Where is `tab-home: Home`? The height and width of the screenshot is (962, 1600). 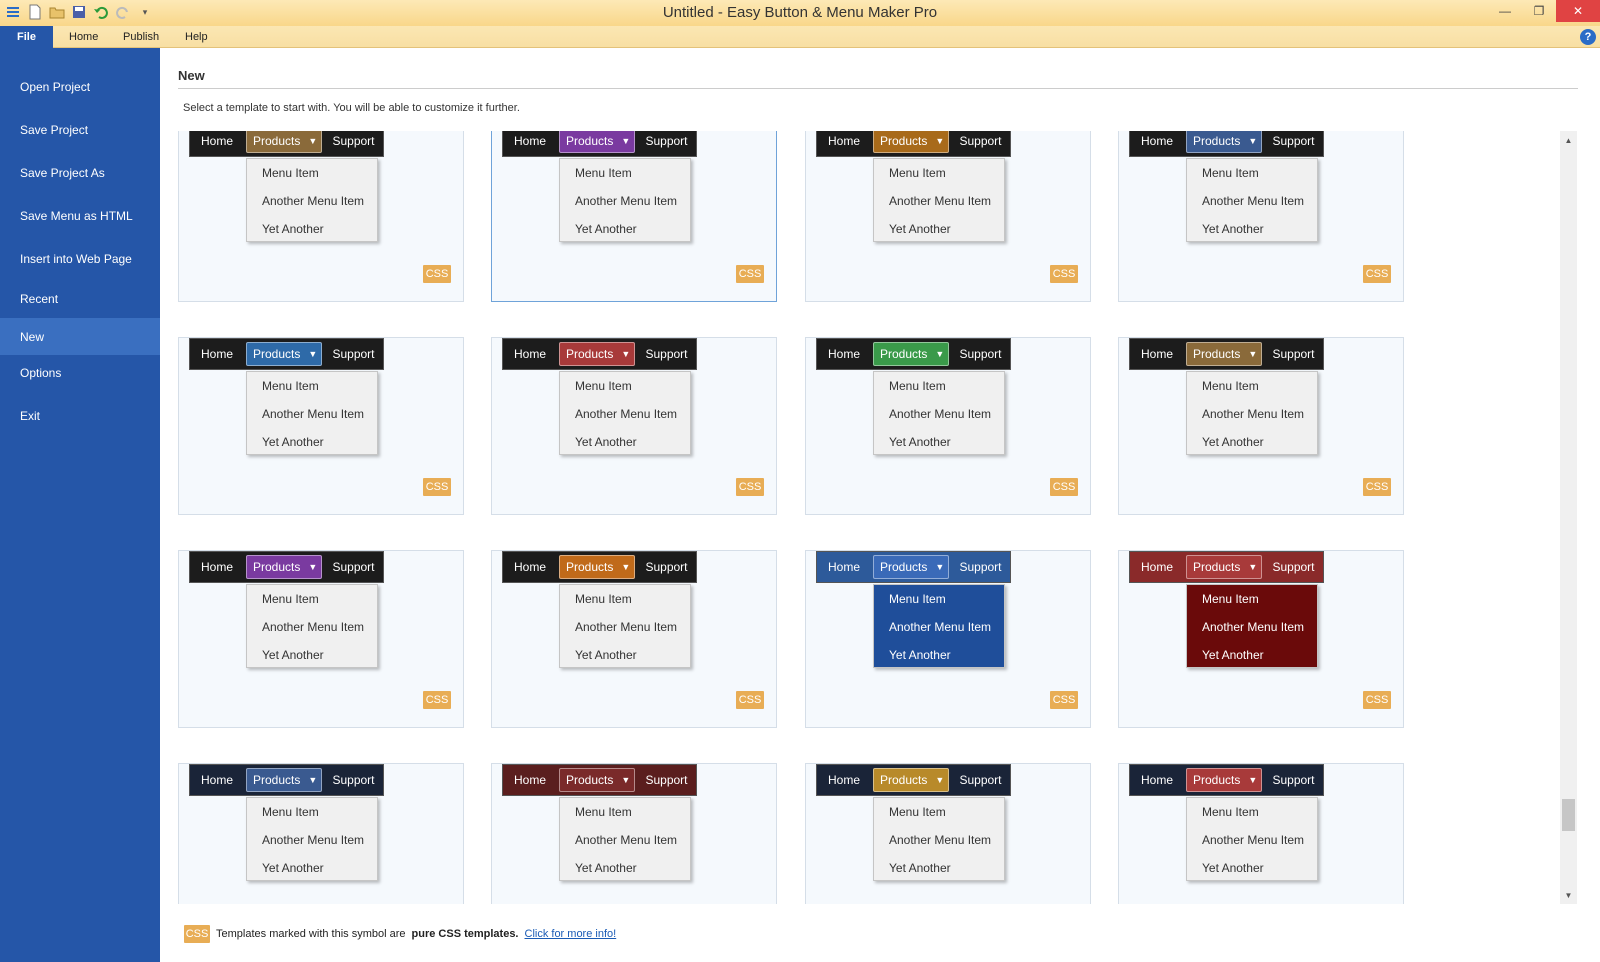 tab-home: Home is located at coordinates (83, 37).